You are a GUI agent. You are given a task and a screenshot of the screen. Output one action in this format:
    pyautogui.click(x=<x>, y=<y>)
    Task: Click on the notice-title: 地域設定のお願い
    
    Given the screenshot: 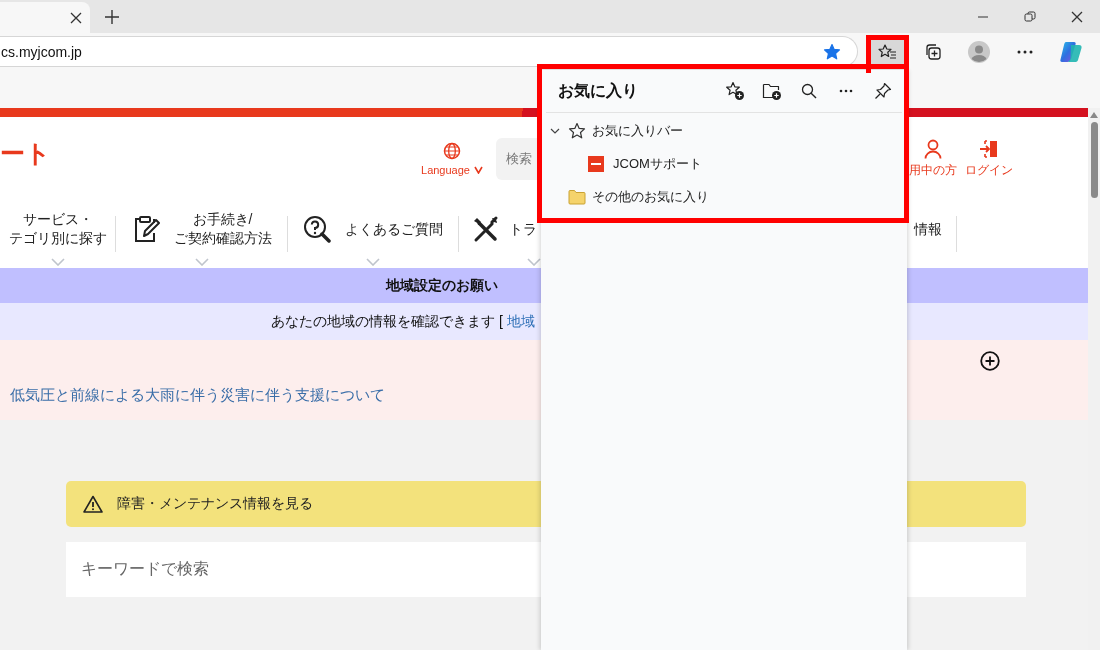 What is the action you would take?
    pyautogui.click(x=442, y=285)
    